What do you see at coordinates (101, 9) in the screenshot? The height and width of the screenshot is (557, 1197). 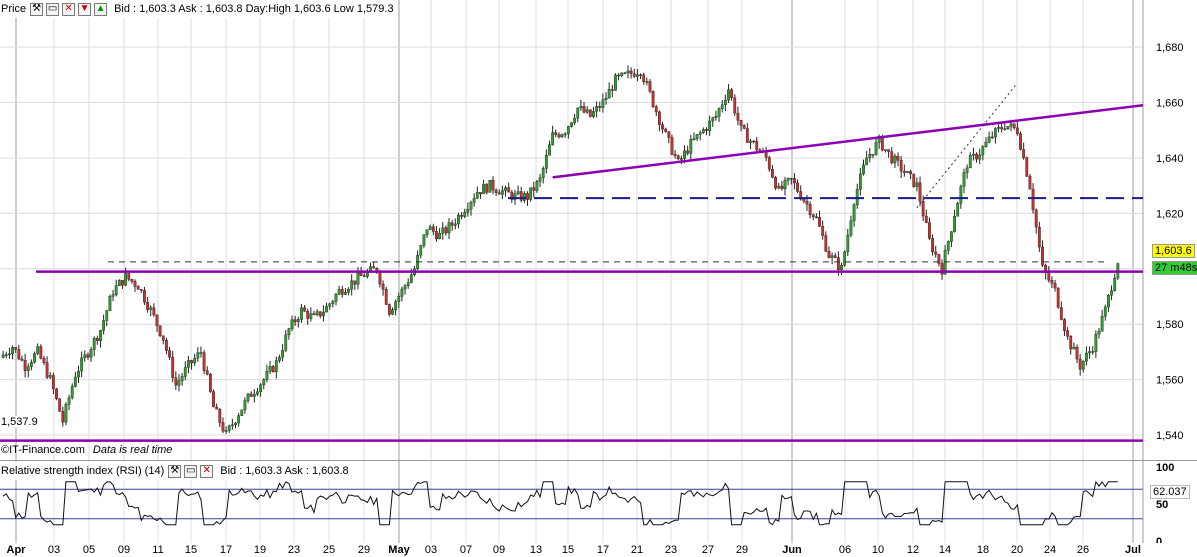 I see `arrow-up-icon: ▲` at bounding box center [101, 9].